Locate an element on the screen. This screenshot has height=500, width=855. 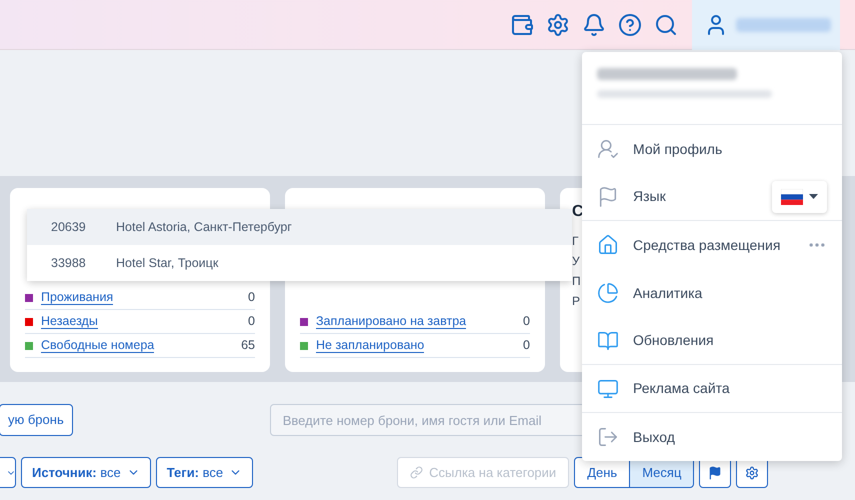
new-booking-button: ую бронь is located at coordinates (36, 420).